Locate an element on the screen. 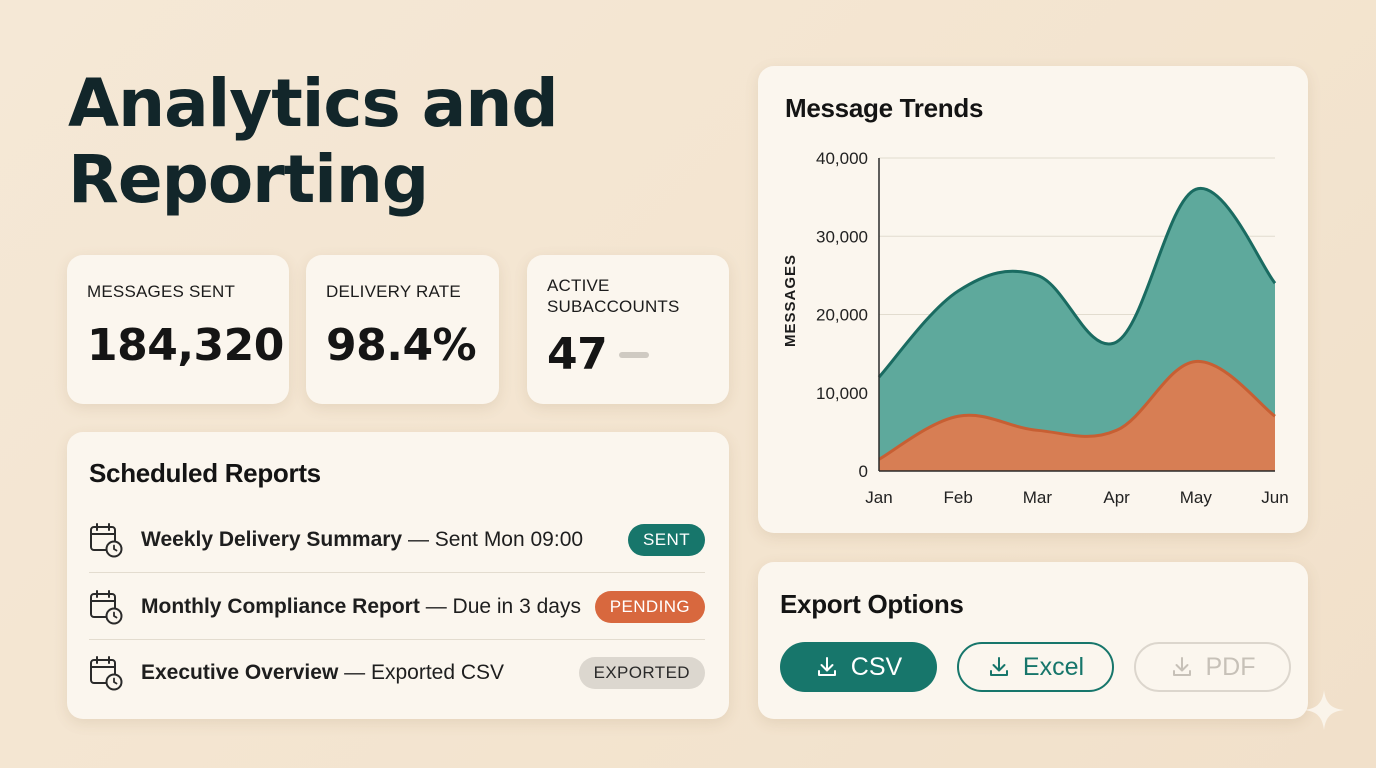 The width and height of the screenshot is (1376, 768). status-badge: PENDING is located at coordinates (649, 607).